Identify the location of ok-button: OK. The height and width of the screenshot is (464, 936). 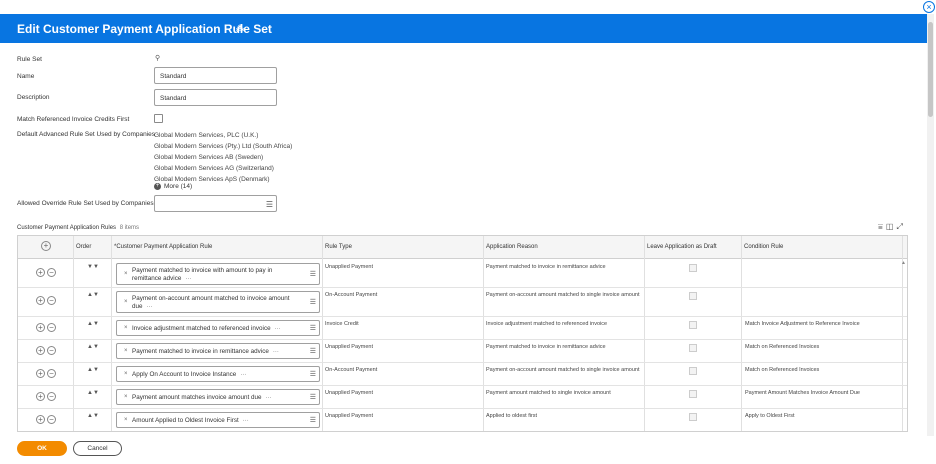
(42, 448).